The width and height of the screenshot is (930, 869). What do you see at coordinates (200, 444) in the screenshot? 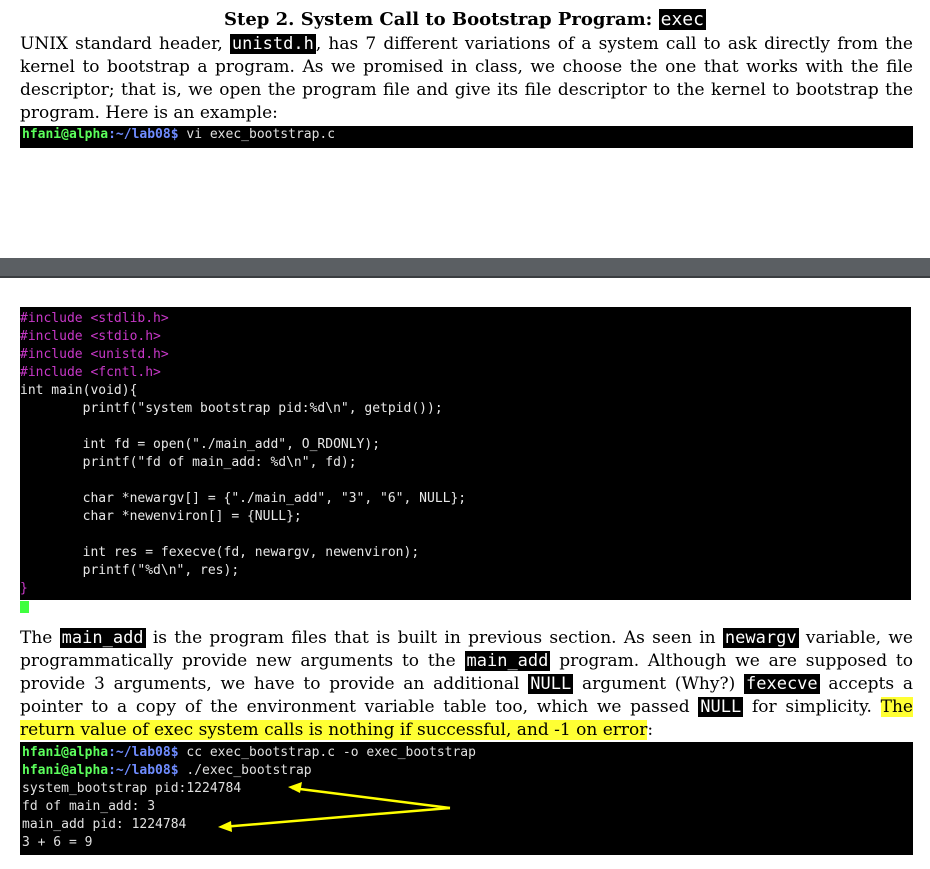
I see `code-line: int fd = open("./main_add", O_RDONLY);` at bounding box center [200, 444].